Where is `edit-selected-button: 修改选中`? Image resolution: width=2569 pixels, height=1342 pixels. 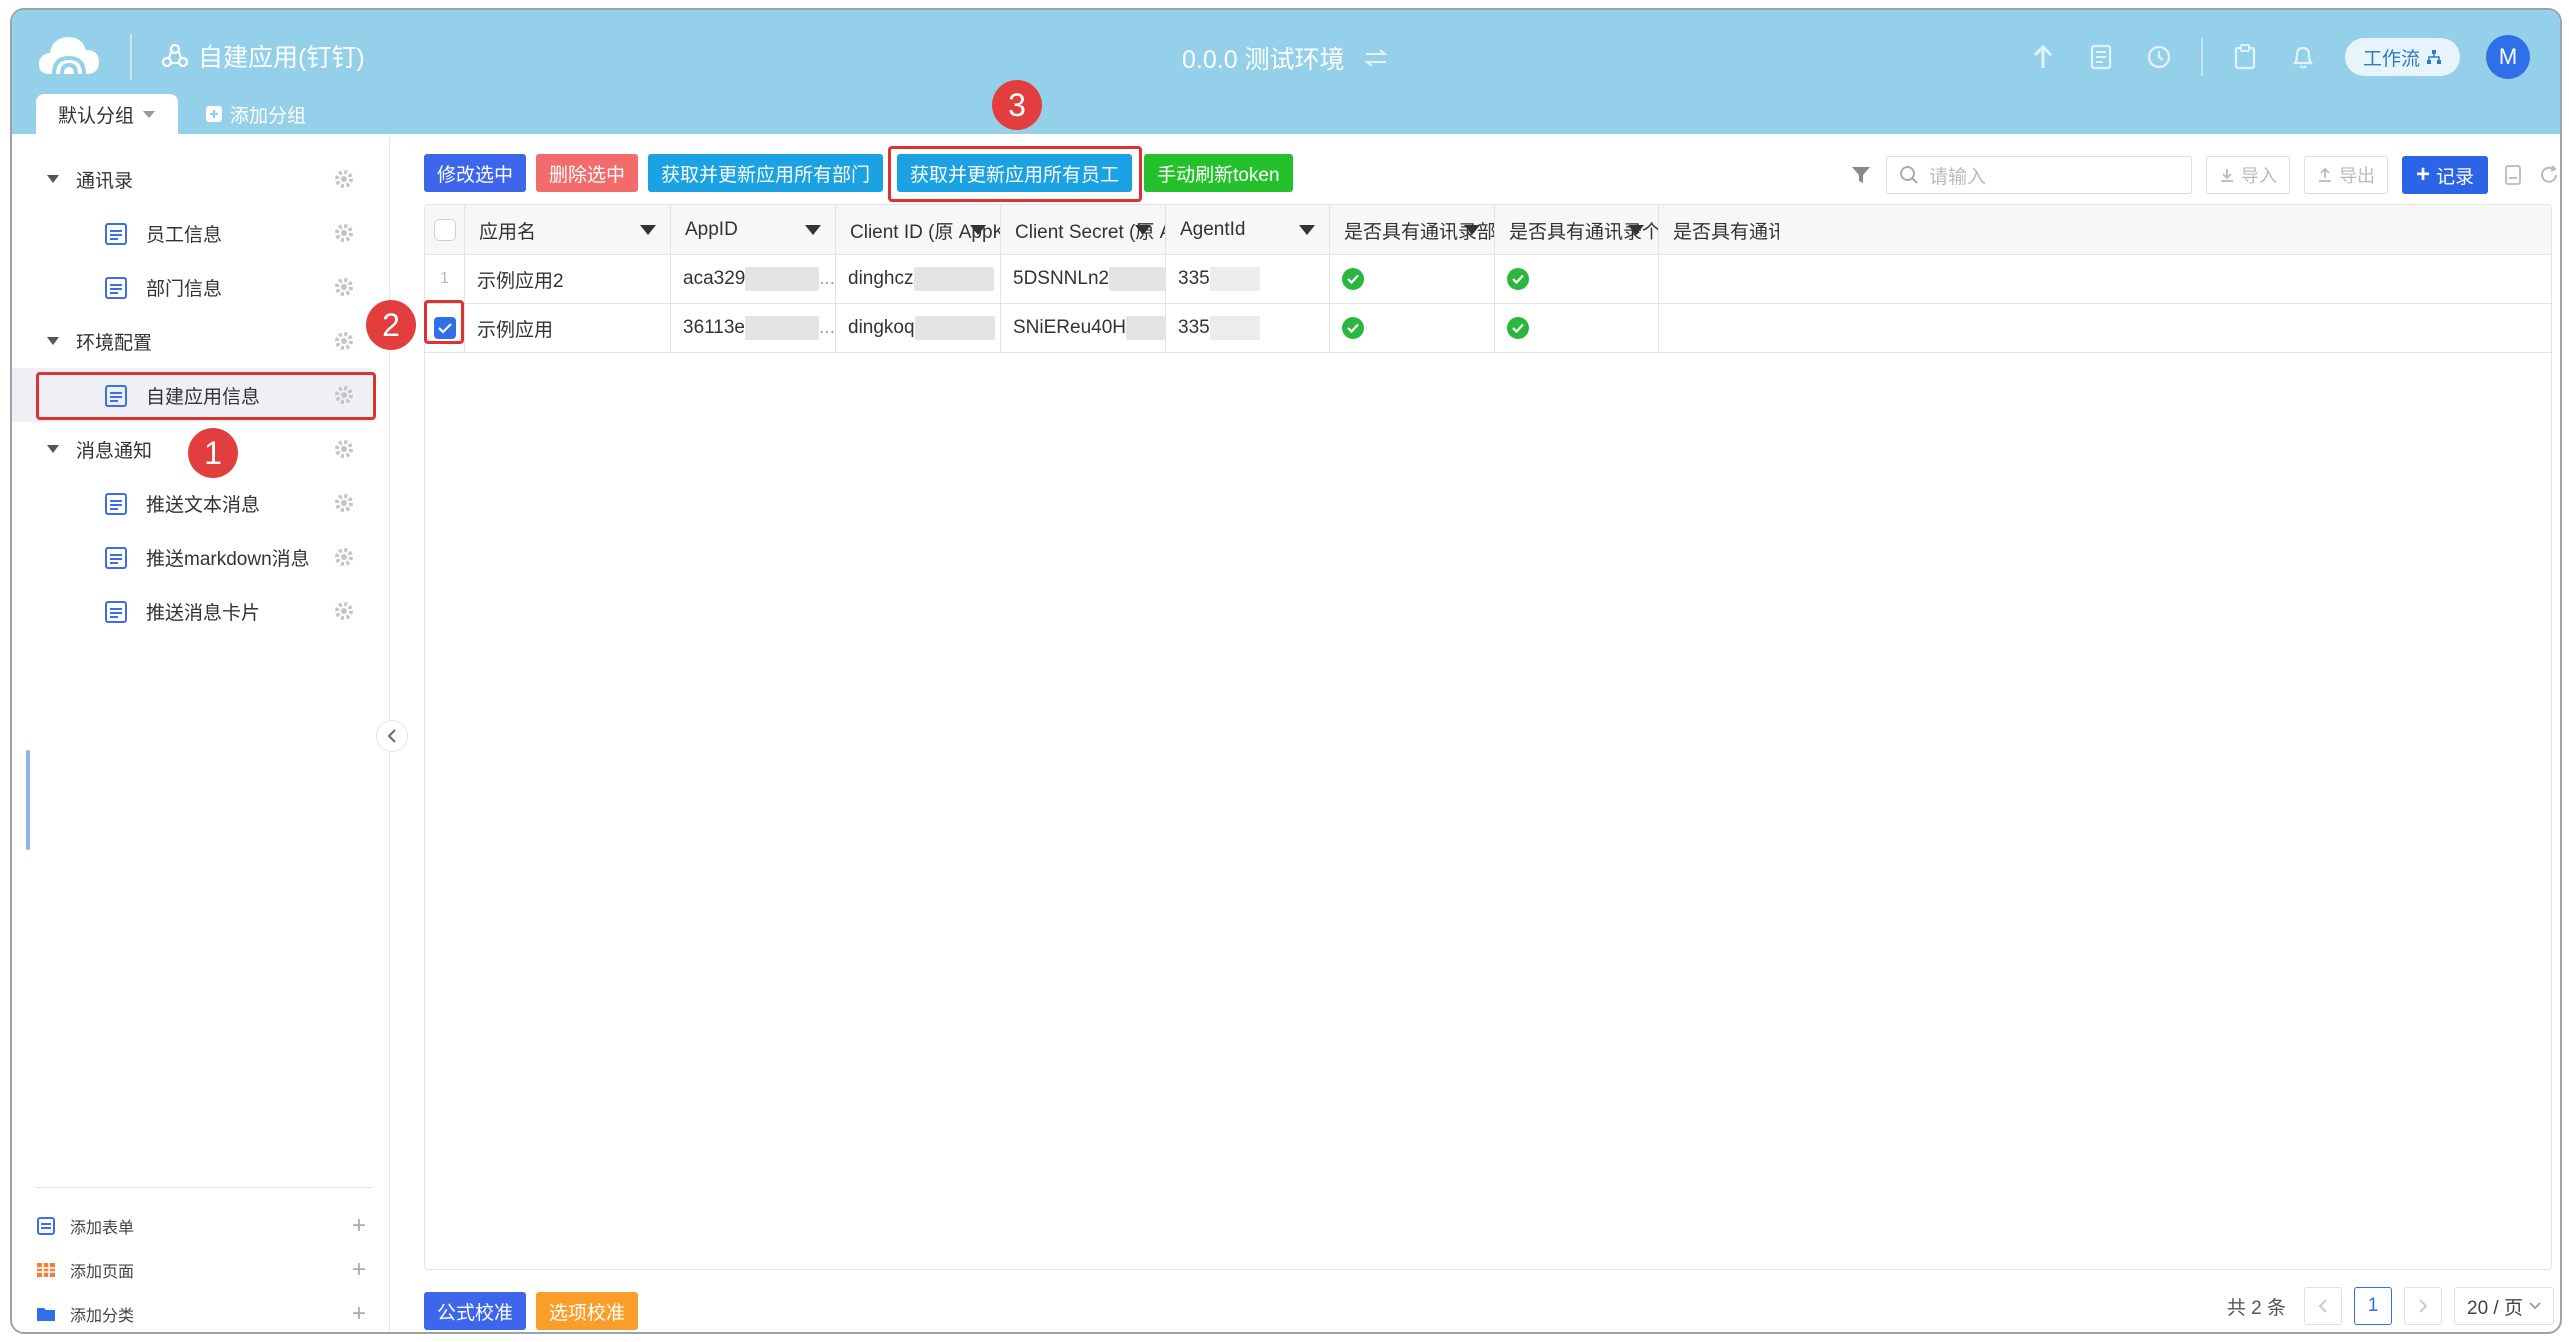
edit-selected-button: 修改选中 is located at coordinates (475, 173).